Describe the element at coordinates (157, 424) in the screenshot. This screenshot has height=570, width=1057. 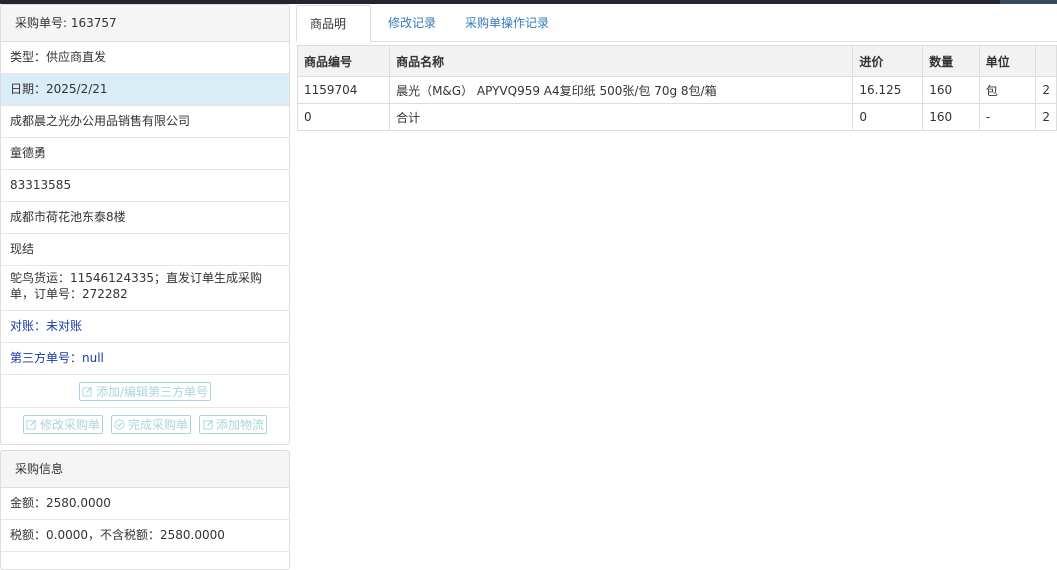
I see `complete-order-label: 完成采购单` at that location.